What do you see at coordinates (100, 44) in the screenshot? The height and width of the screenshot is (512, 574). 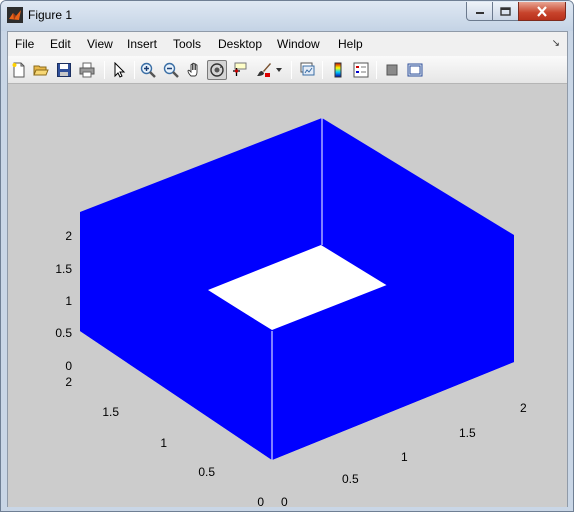 I see `menu-view: View` at bounding box center [100, 44].